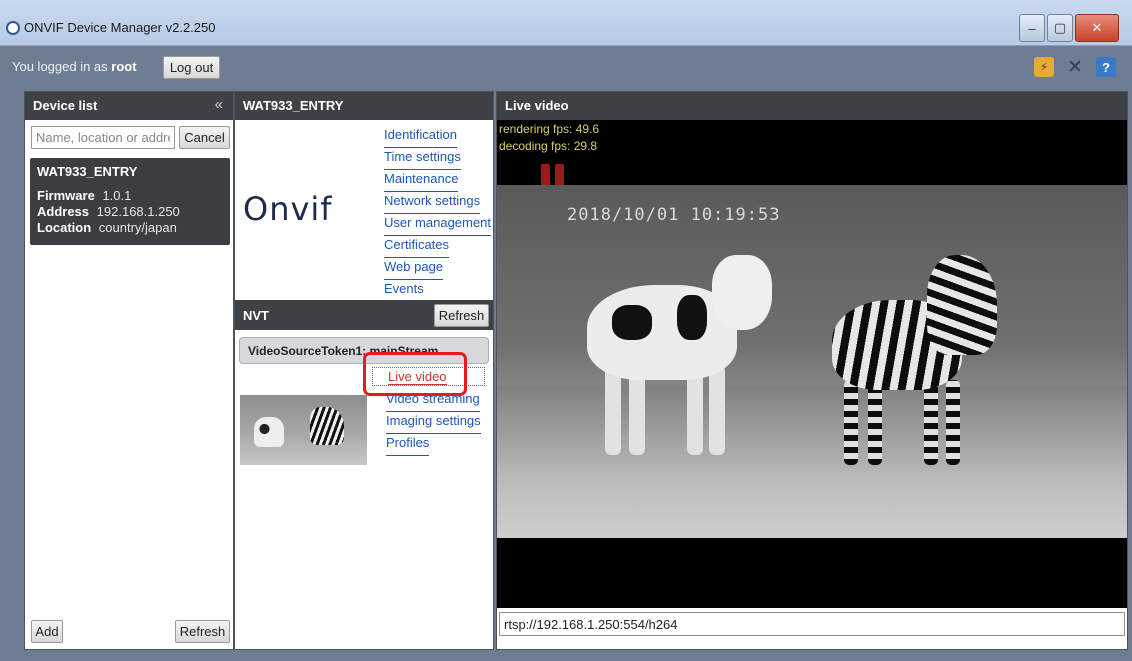  I want to click on device-panel-header: WAT933_ENTRY, so click(364, 106).